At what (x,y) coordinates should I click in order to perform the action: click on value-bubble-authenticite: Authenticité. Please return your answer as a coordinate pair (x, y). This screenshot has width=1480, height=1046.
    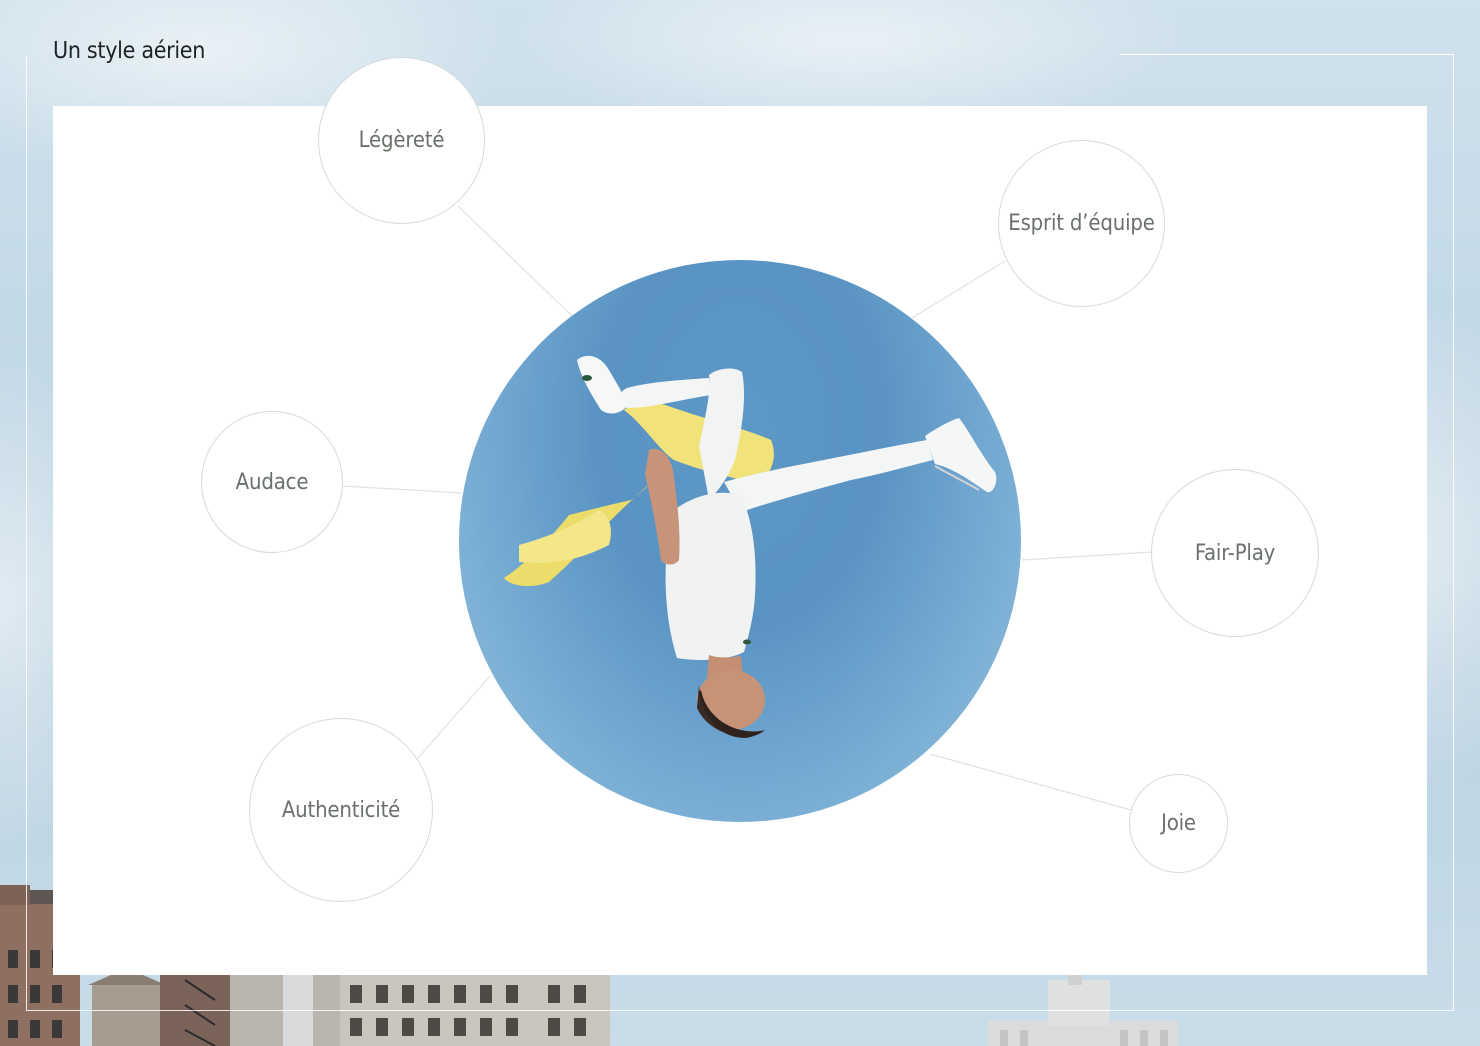
    Looking at the image, I should click on (341, 810).